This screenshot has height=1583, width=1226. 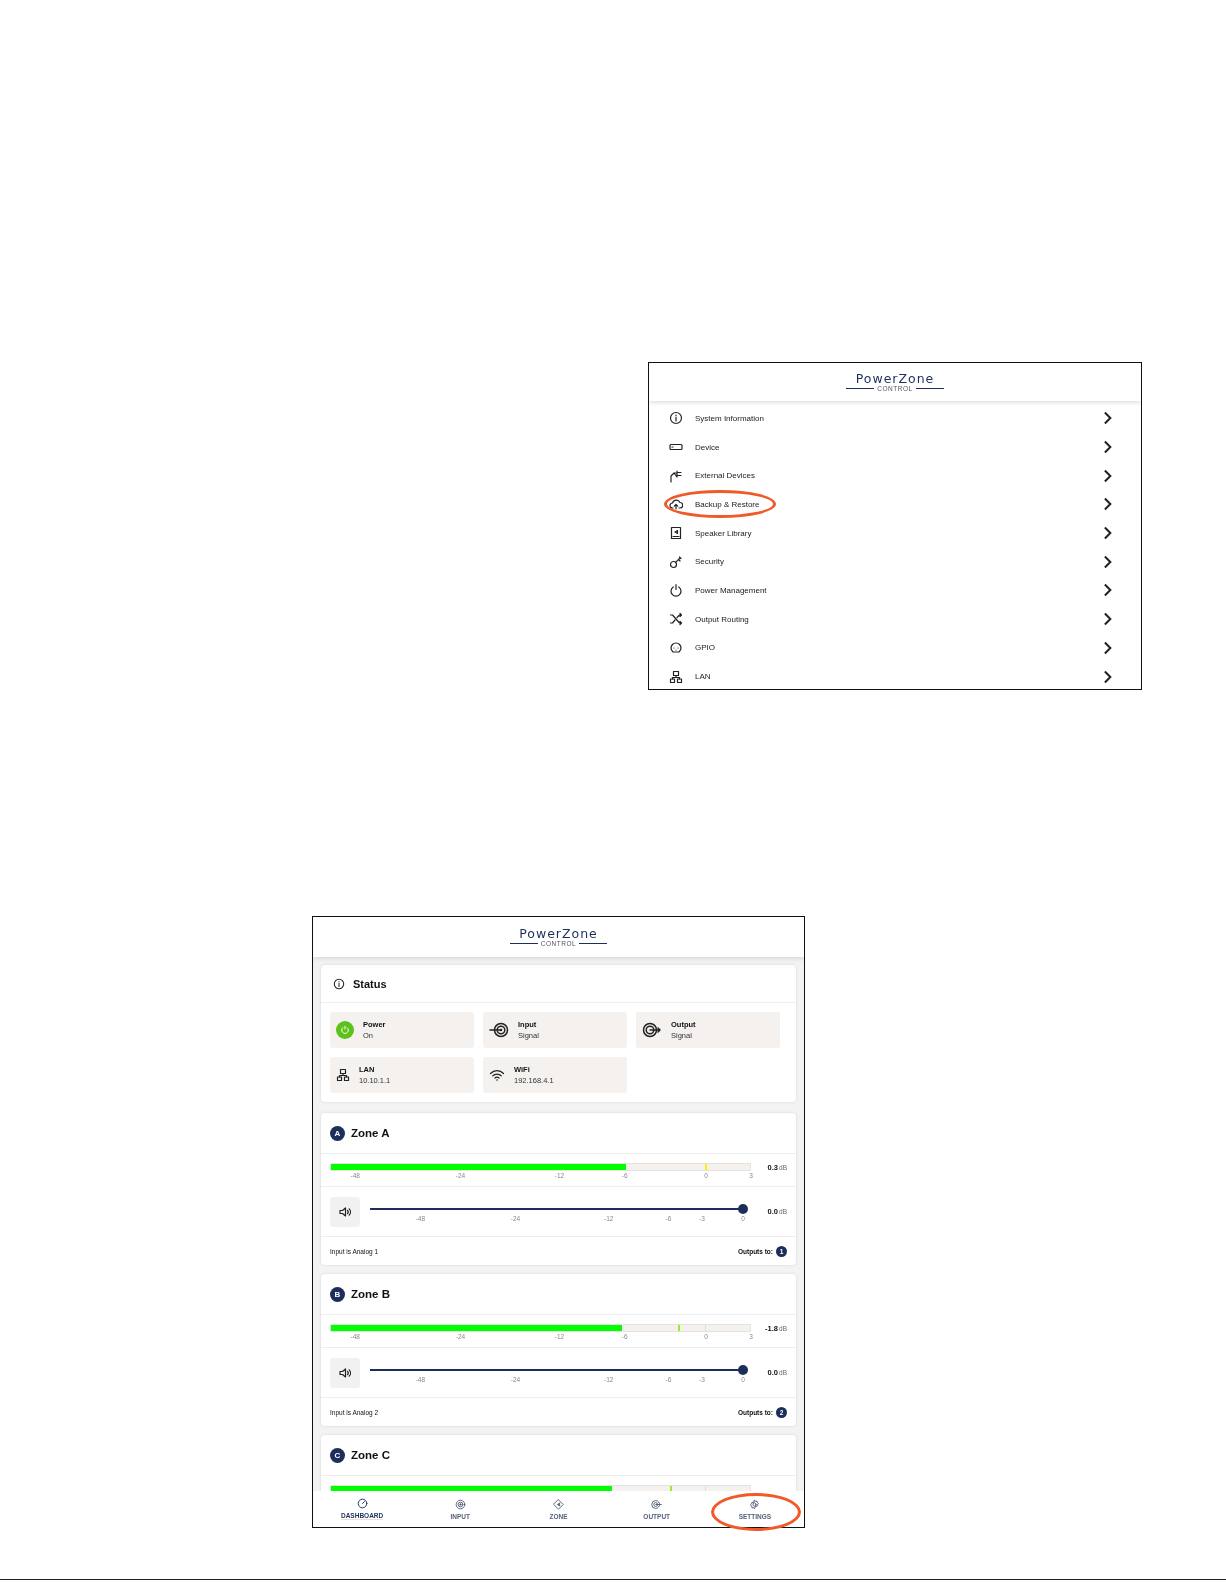 I want to click on shuffle-icon, so click(x=676, y=619).